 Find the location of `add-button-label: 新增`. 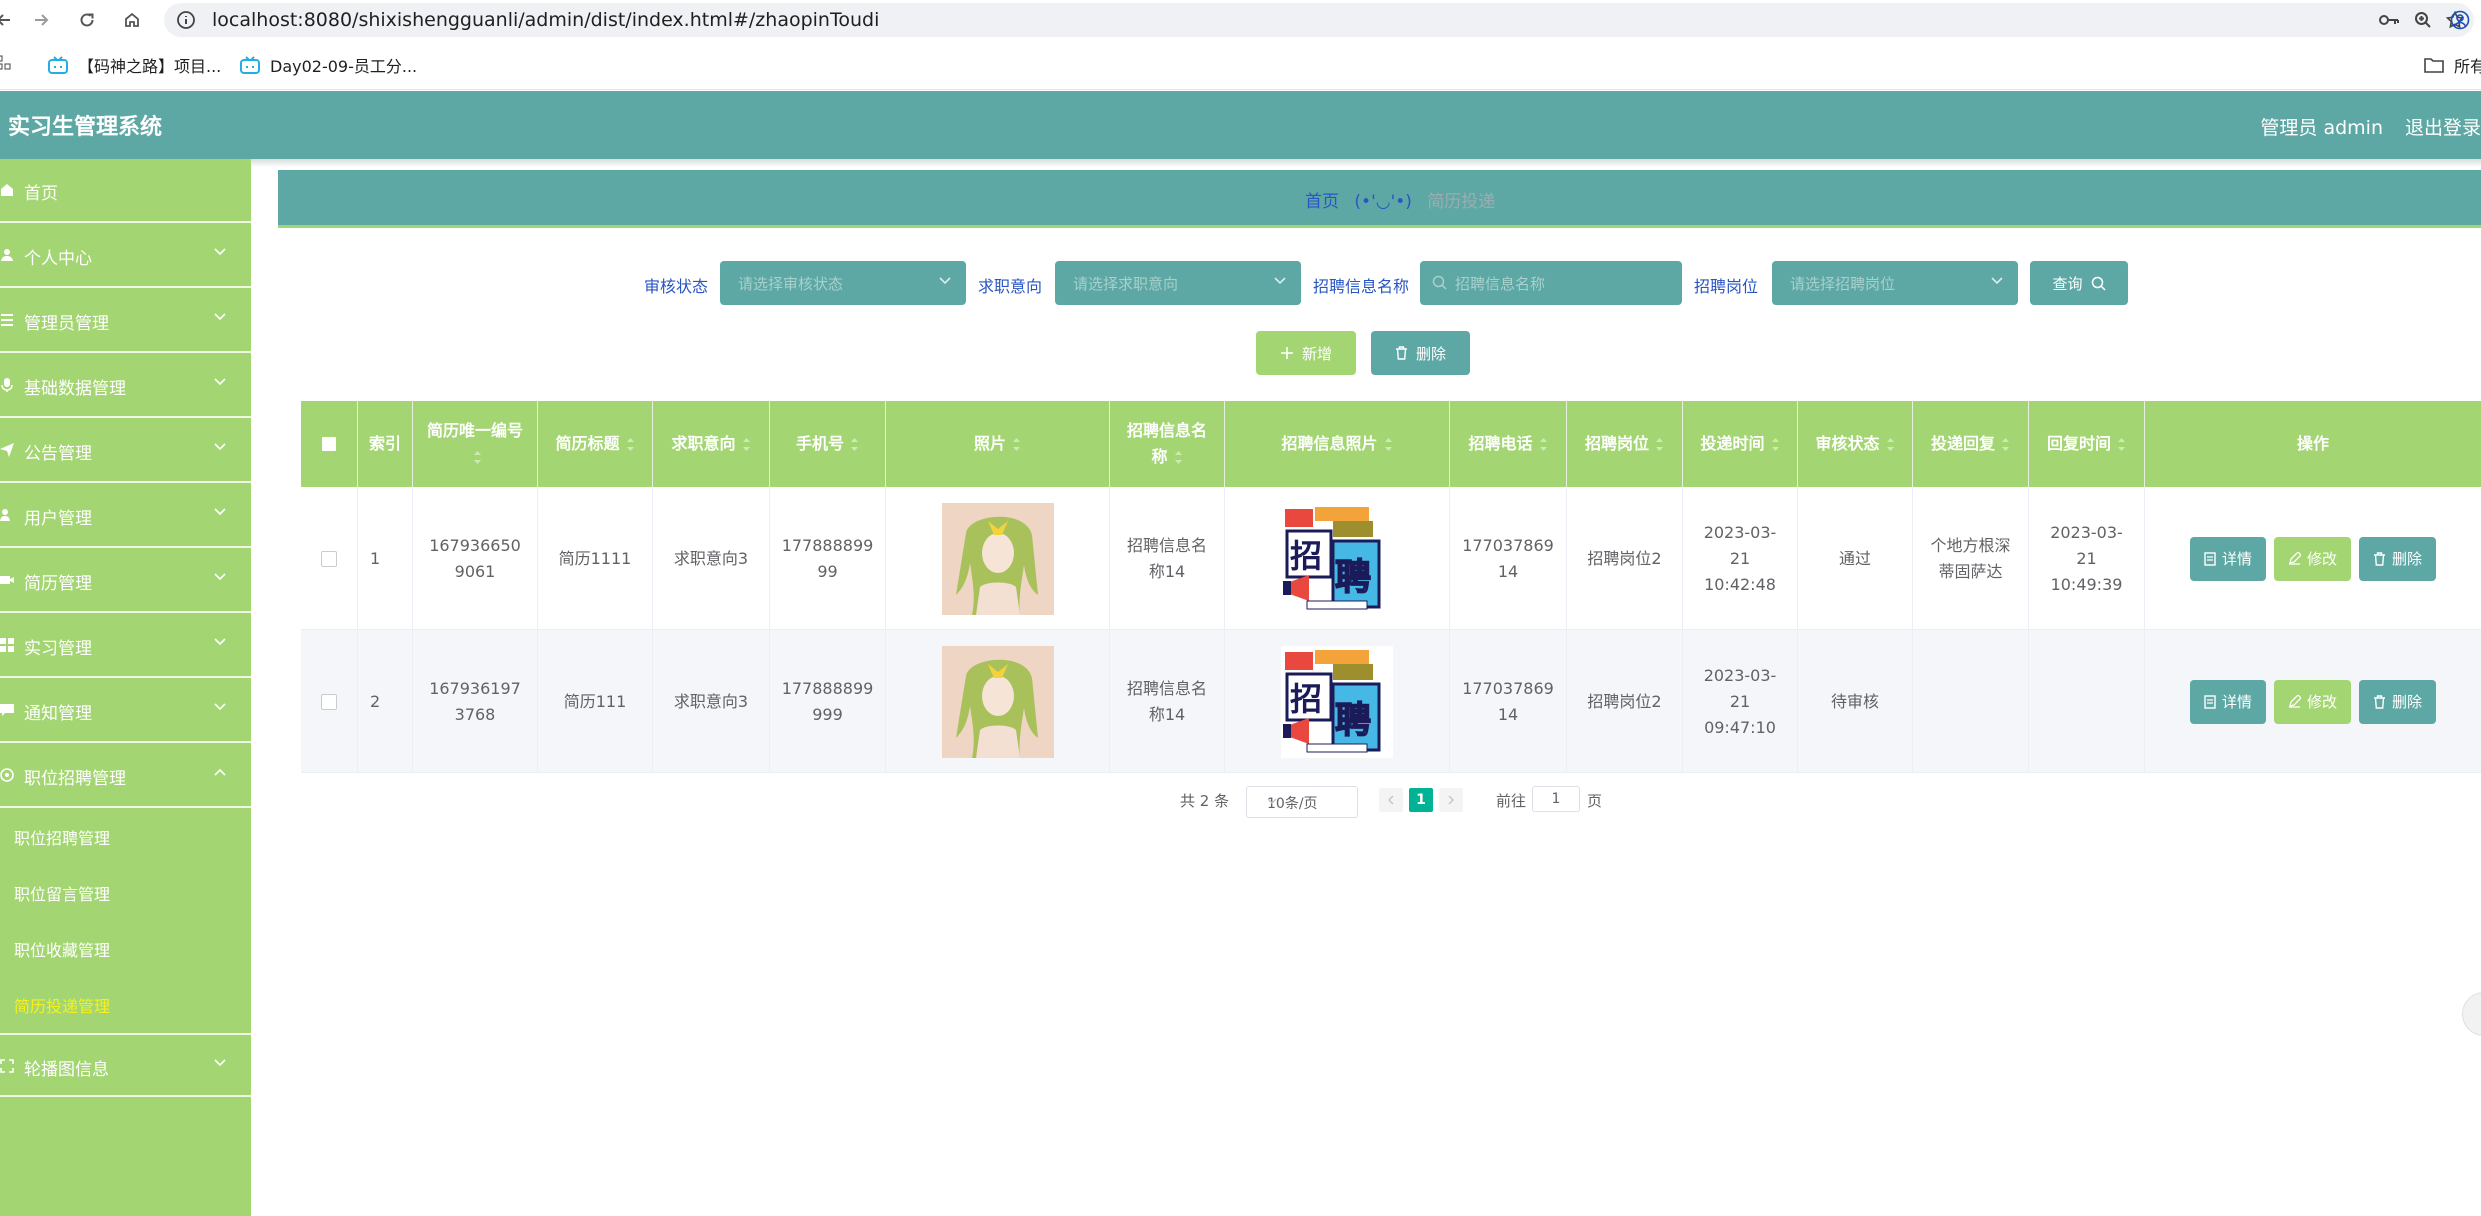

add-button-label: 新增 is located at coordinates (1316, 353).